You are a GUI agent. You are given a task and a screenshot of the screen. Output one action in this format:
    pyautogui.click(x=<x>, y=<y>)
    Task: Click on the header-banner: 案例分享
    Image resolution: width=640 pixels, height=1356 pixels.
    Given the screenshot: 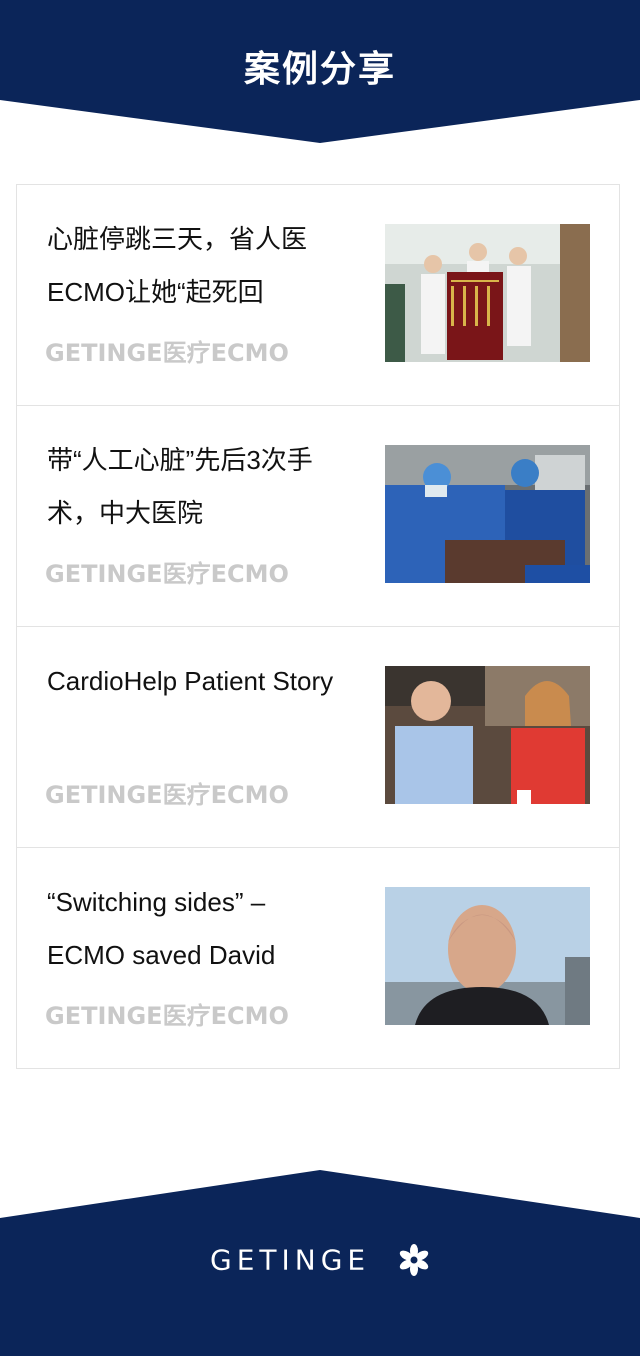 What is the action you would take?
    pyautogui.click(x=320, y=75)
    